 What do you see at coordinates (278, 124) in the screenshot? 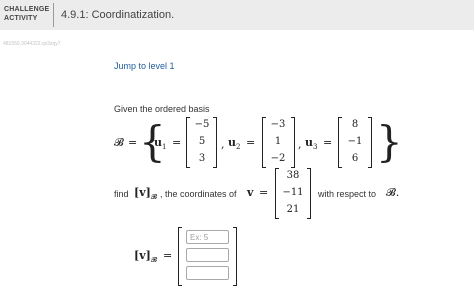
I see `matrix-cell: −3` at bounding box center [278, 124].